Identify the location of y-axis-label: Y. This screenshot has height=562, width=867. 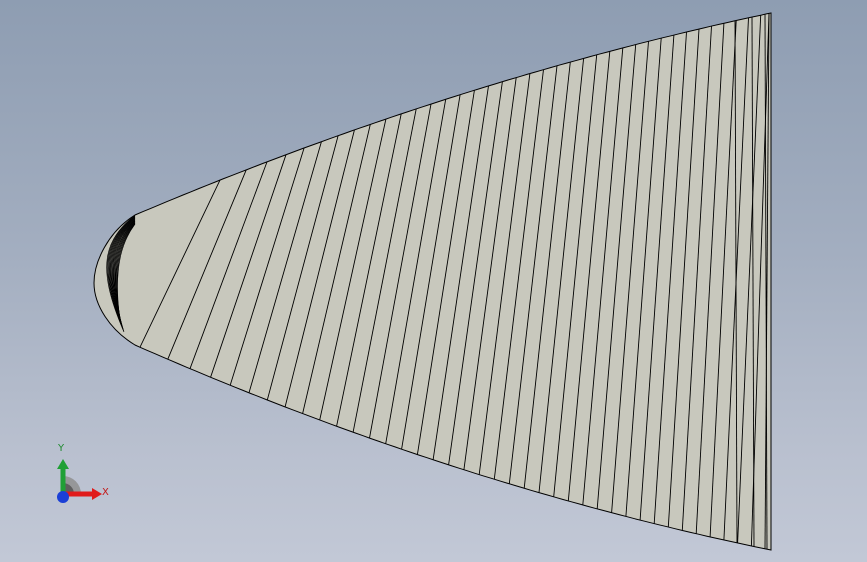
(61, 448).